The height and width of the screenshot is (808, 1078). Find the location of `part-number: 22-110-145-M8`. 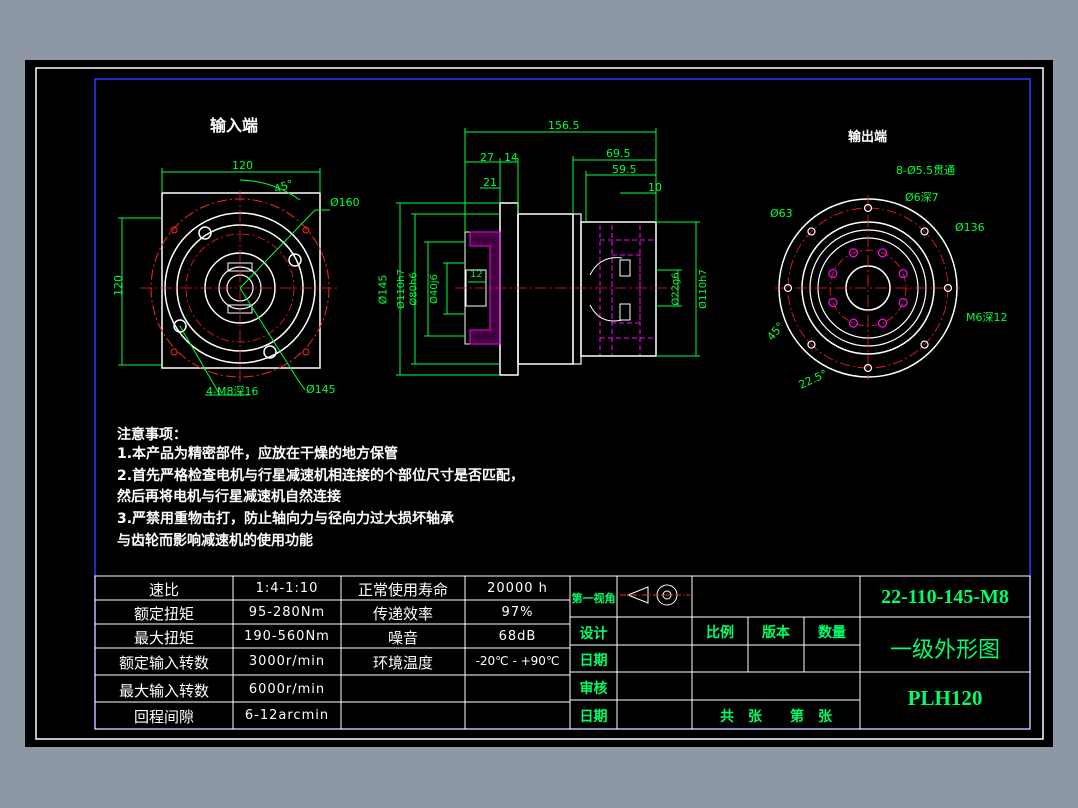

part-number: 22-110-145-M8 is located at coordinates (945, 597).